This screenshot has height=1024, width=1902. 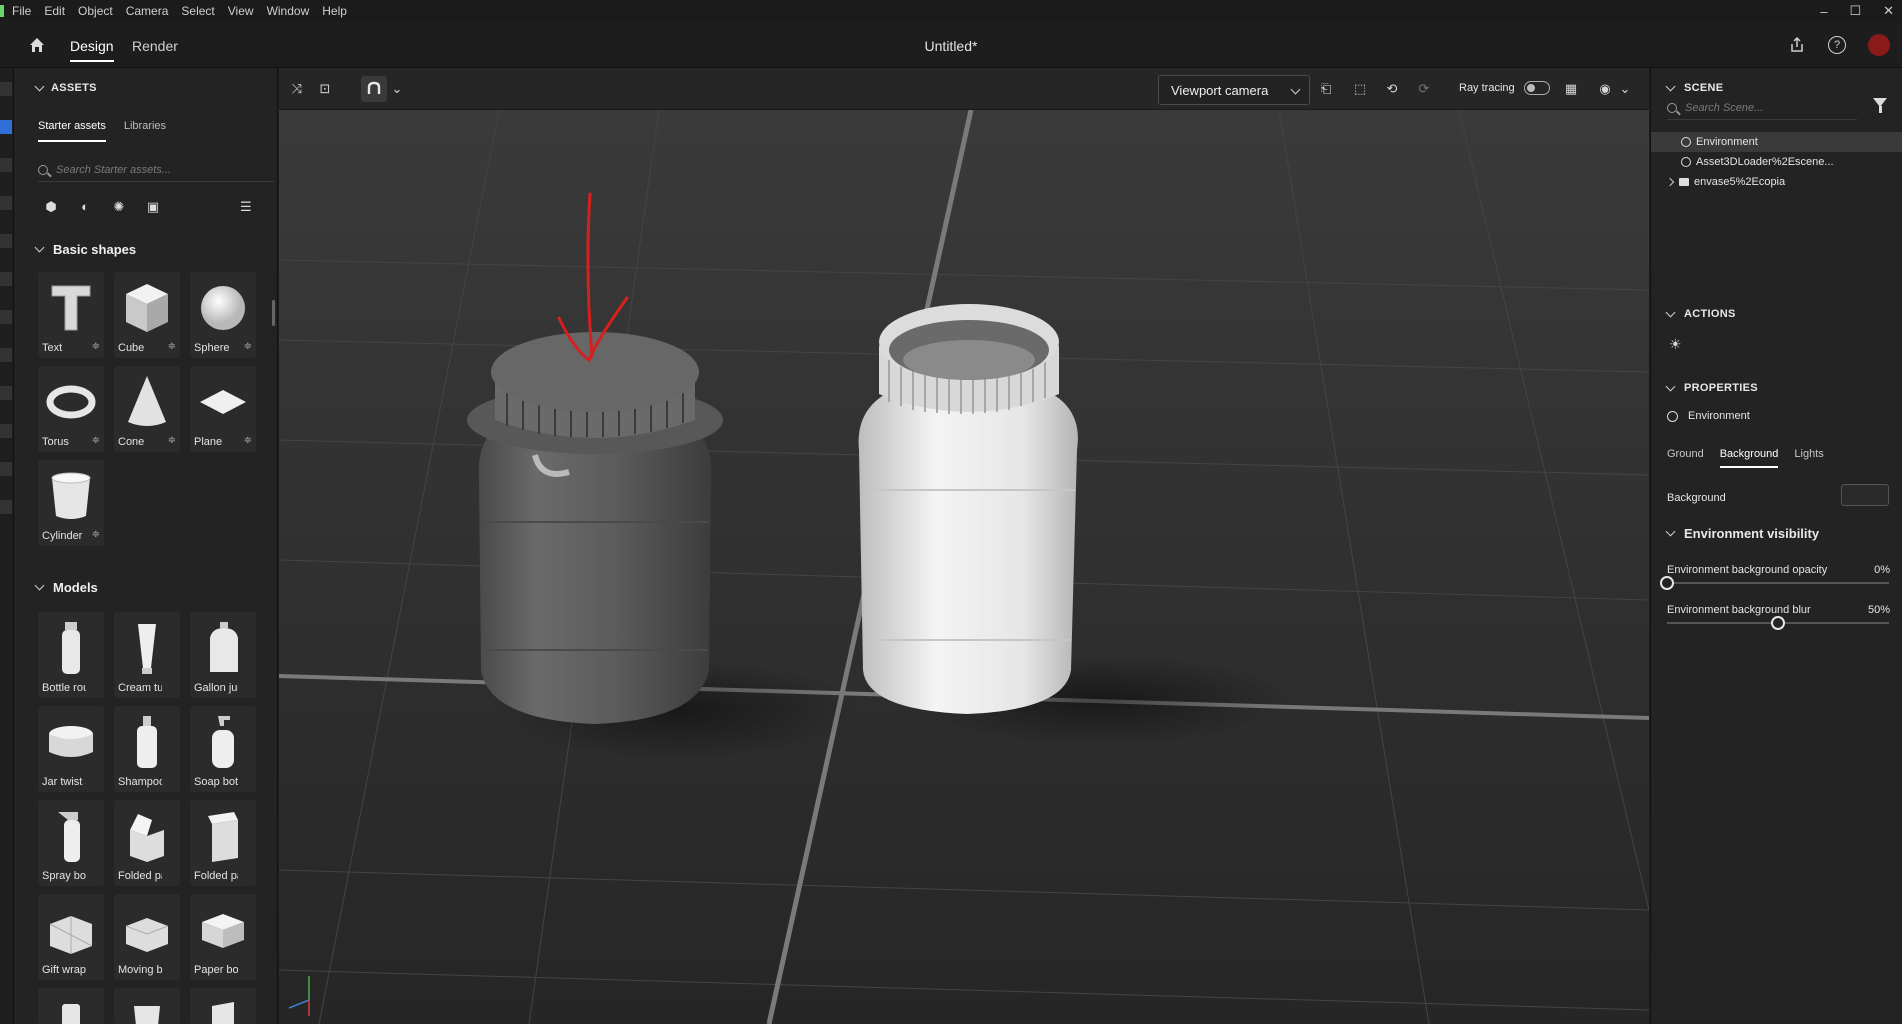 What do you see at coordinates (6, 241) in the screenshot?
I see `tool-scale-icon` at bounding box center [6, 241].